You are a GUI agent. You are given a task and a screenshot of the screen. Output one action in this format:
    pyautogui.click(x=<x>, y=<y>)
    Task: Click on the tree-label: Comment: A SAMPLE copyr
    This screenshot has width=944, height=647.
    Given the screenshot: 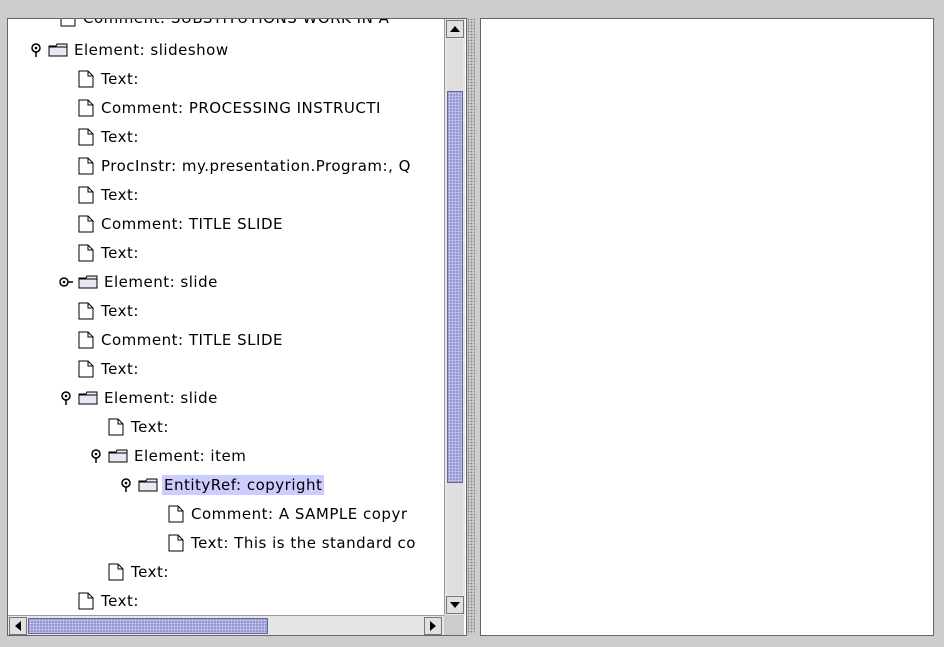 What is the action you would take?
    pyautogui.click(x=299, y=514)
    